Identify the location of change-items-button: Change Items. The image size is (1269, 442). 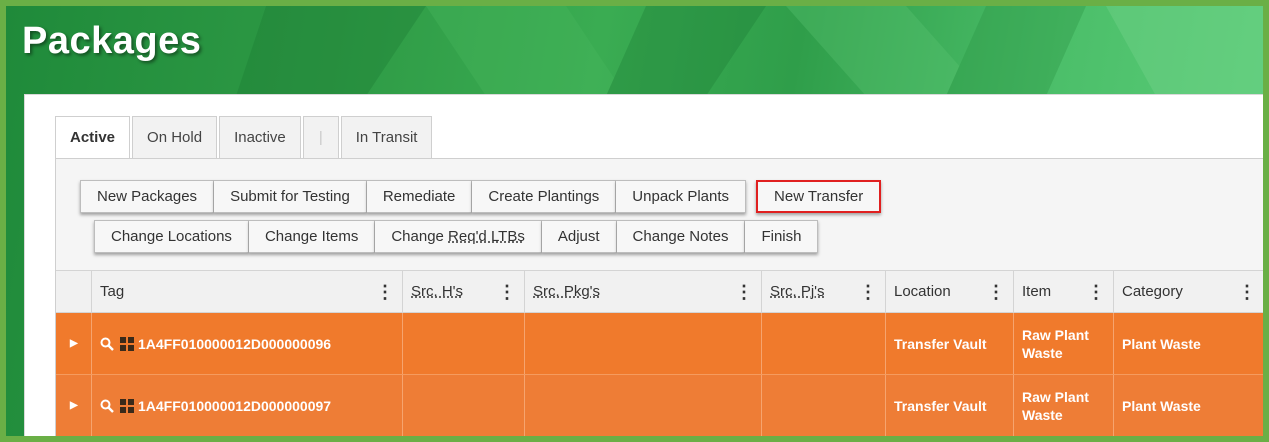
(312, 236).